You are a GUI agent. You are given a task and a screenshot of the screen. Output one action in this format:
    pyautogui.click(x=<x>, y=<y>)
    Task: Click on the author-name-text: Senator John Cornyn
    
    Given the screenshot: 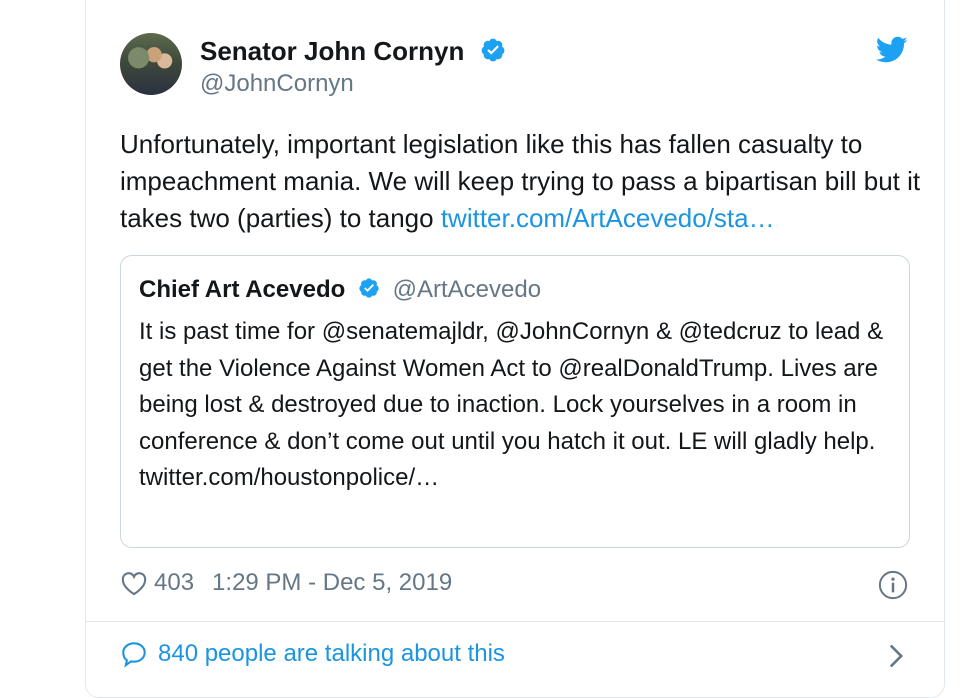 What is the action you would take?
    pyautogui.click(x=332, y=51)
    